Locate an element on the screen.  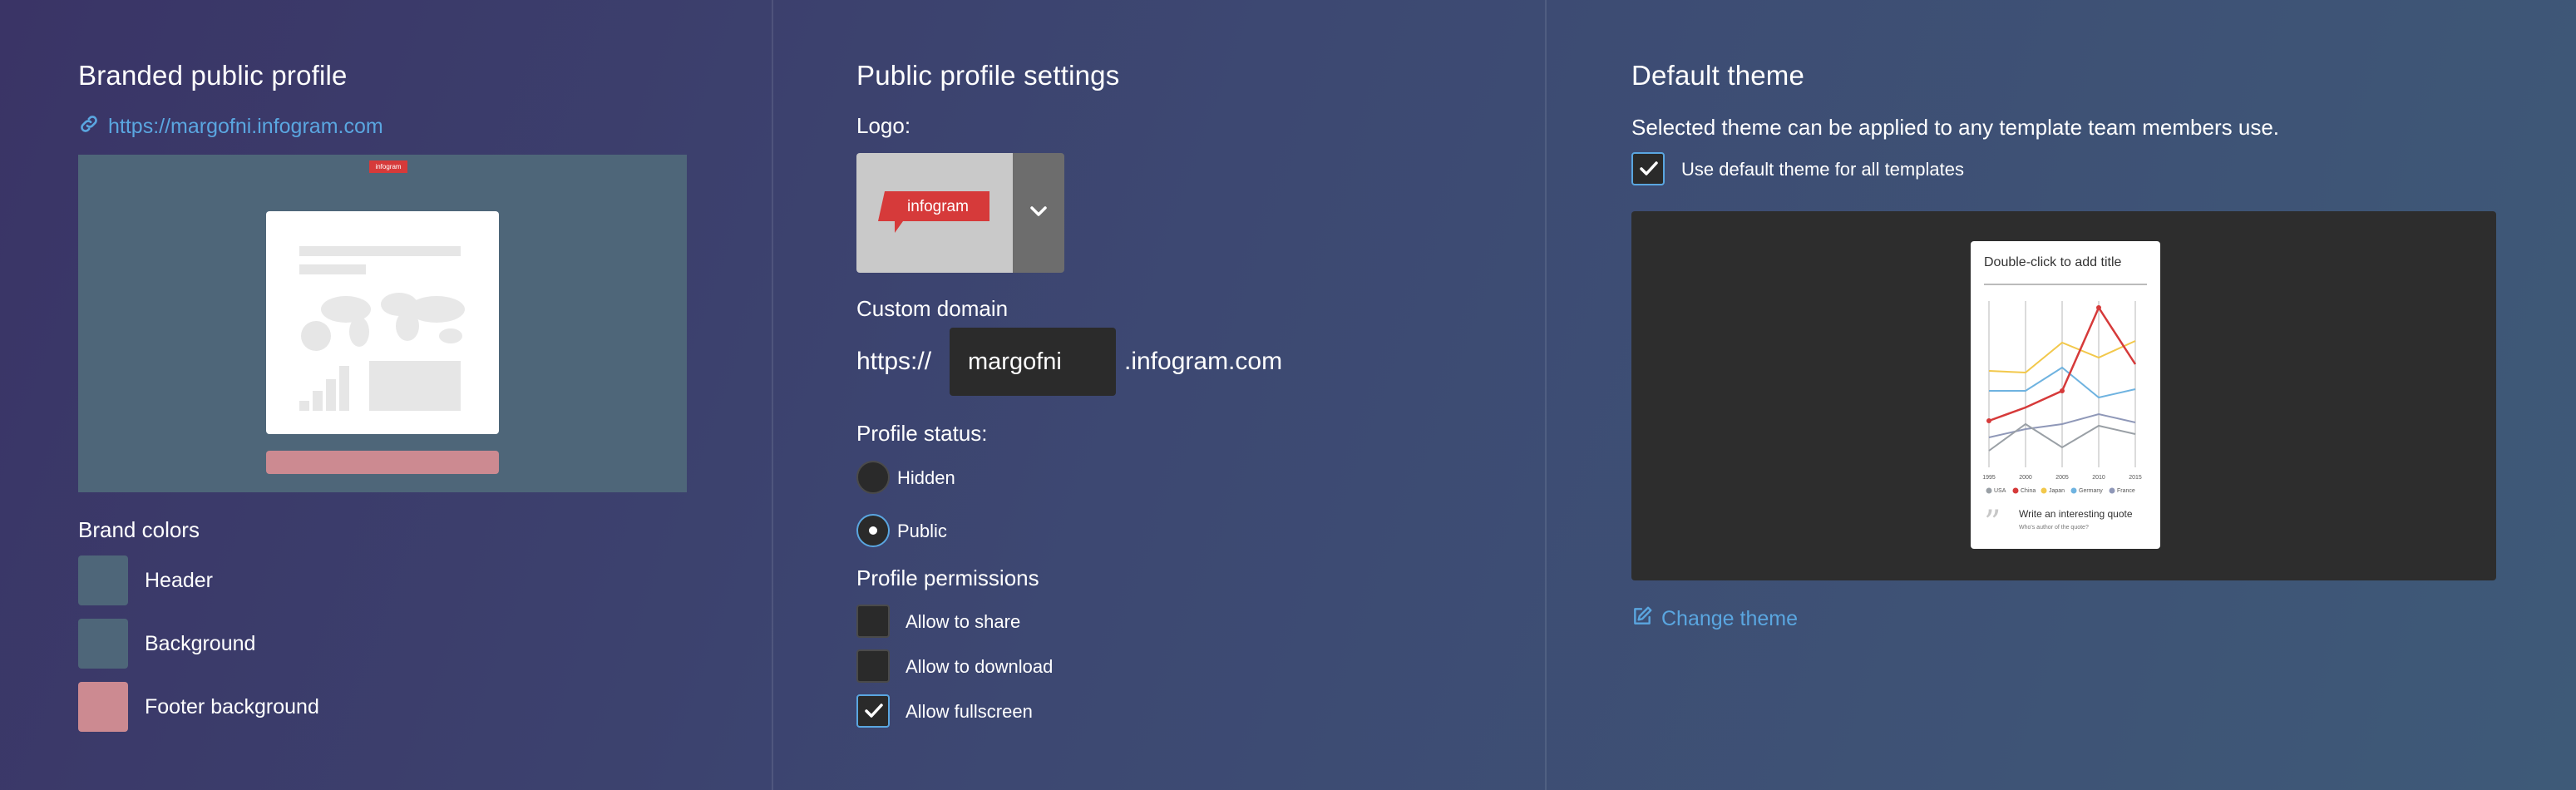
preview-infographic is located at coordinates (382, 328).